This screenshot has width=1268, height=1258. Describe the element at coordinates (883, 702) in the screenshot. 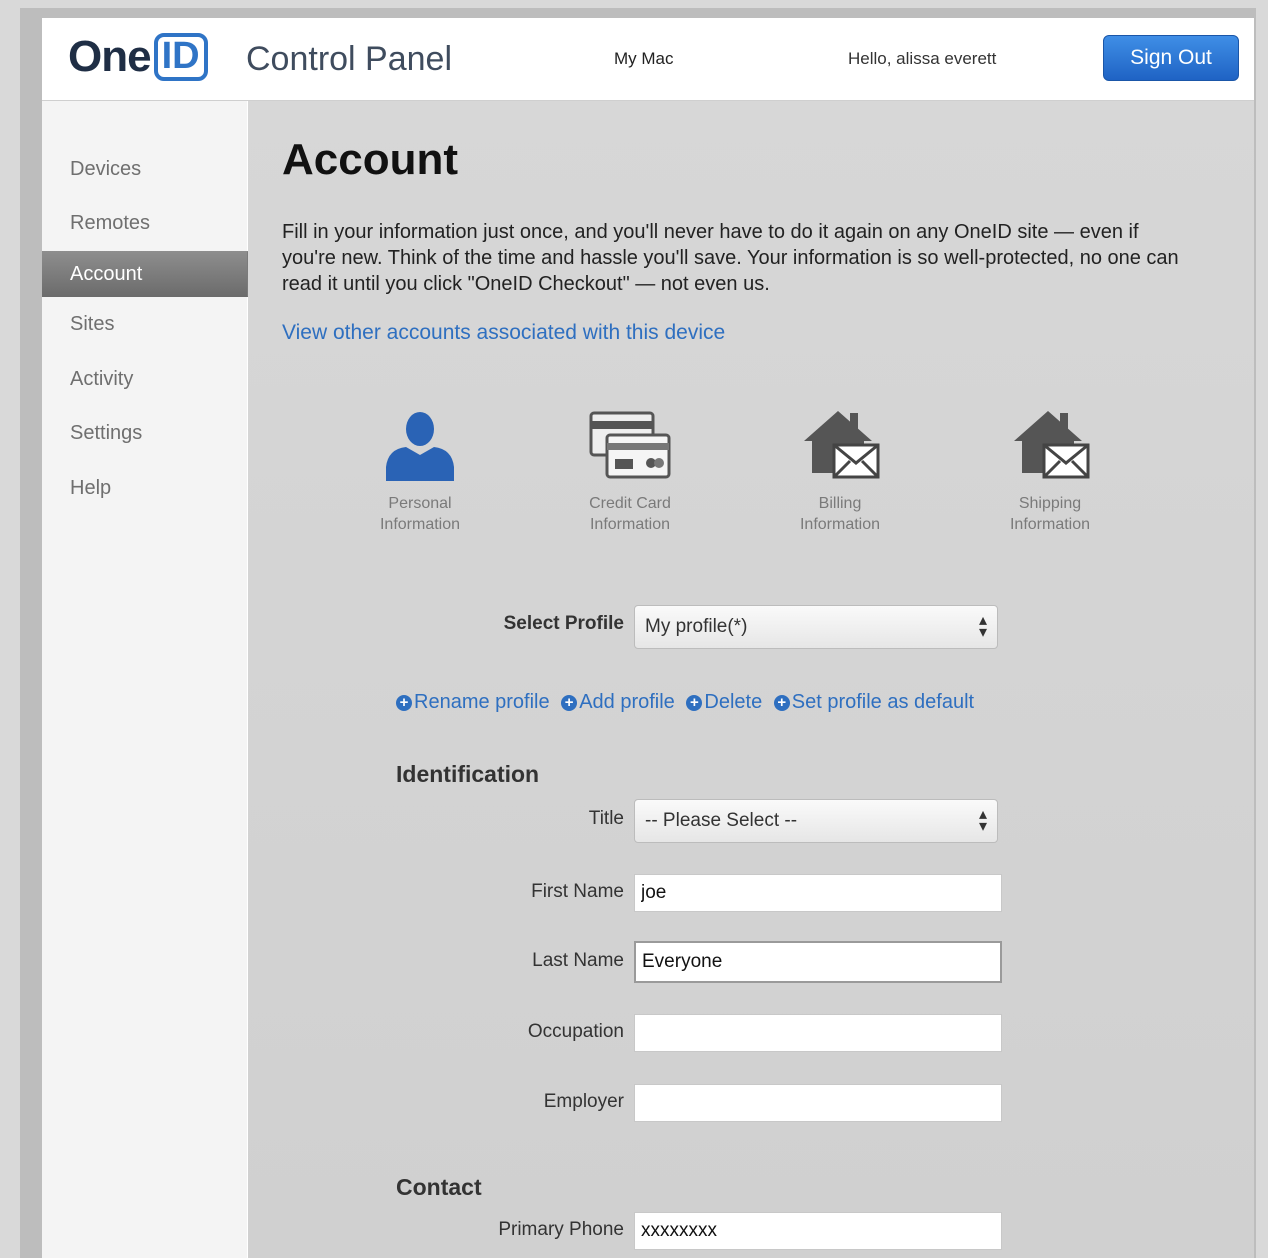

I see `set-default-profile-label: Set profile as default` at that location.